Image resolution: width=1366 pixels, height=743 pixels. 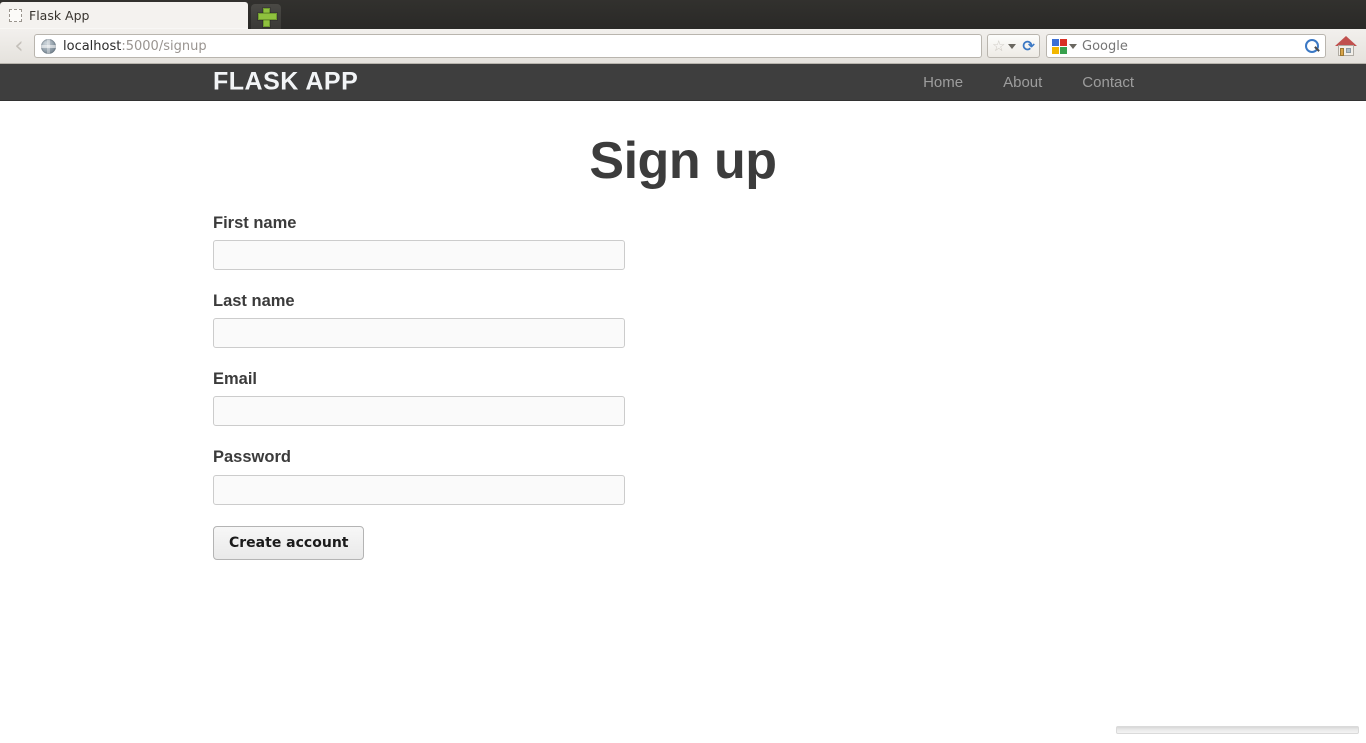 What do you see at coordinates (419, 333) in the screenshot?
I see `last-name-input` at bounding box center [419, 333].